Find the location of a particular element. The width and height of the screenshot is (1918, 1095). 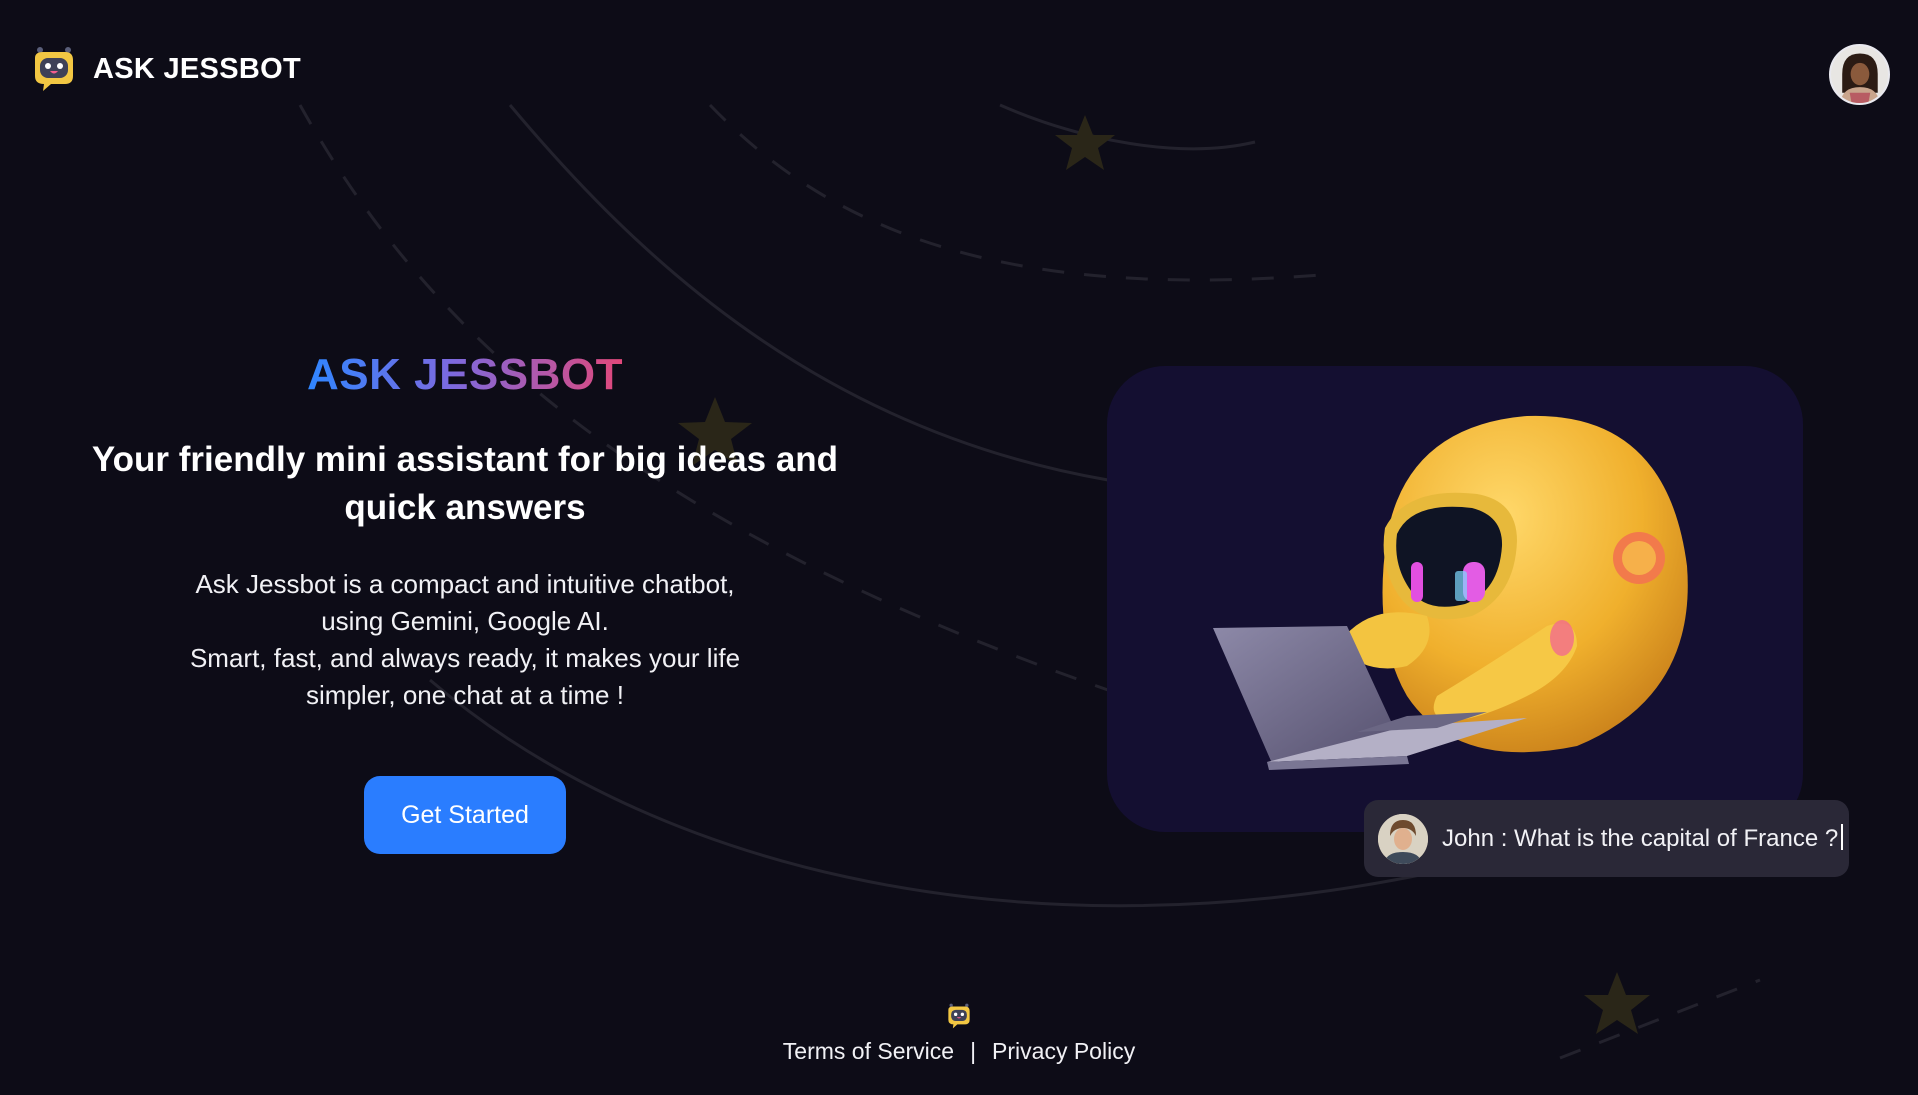

user-avatar is located at coordinates (1859, 74).